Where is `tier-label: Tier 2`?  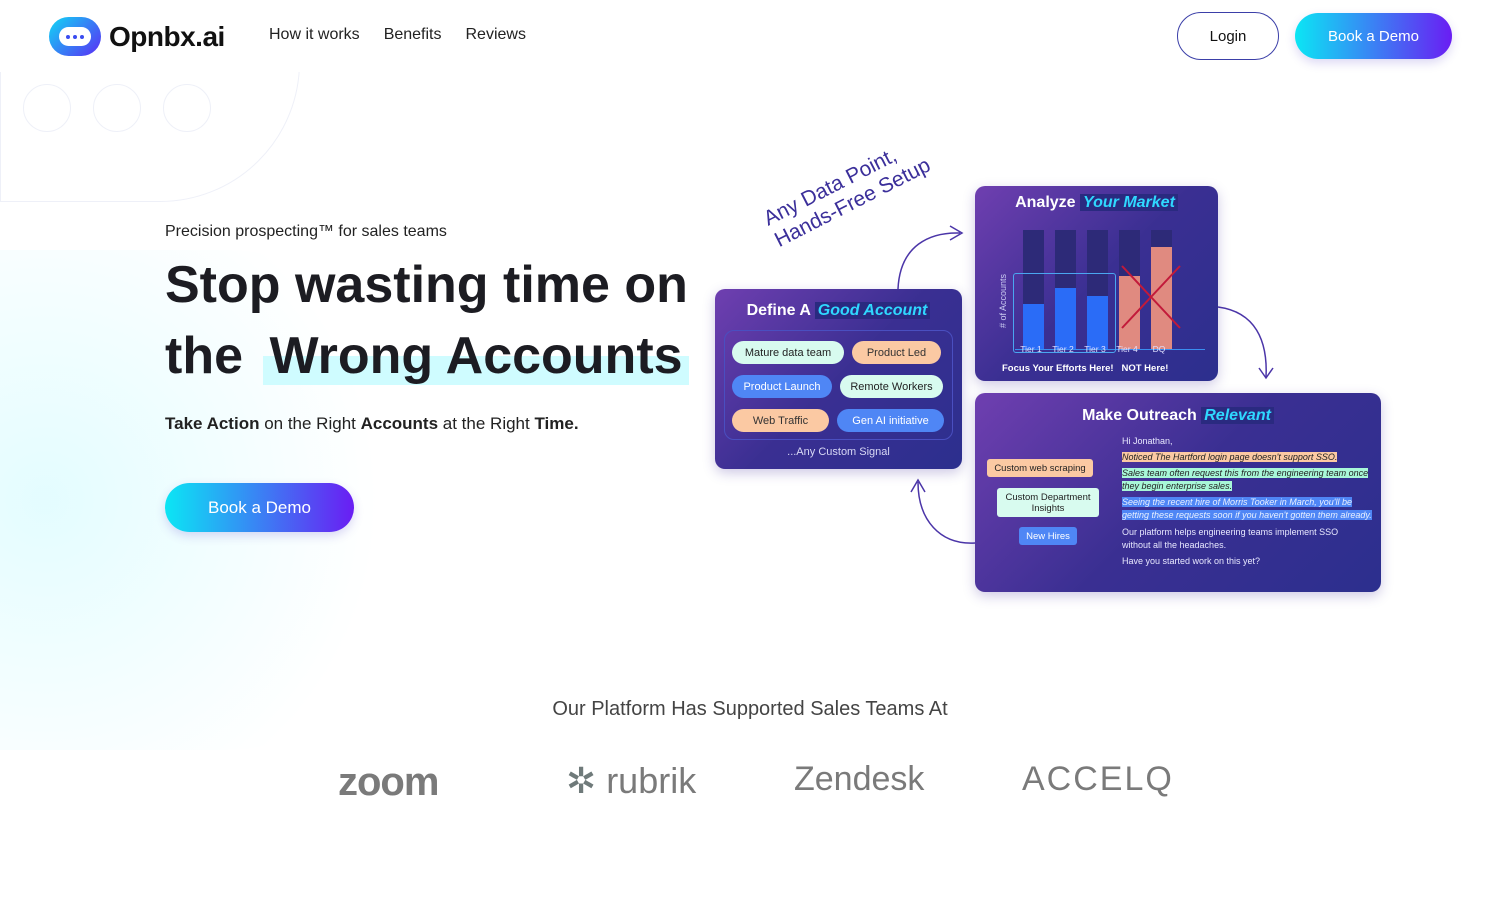 tier-label: Tier 2 is located at coordinates (1063, 349).